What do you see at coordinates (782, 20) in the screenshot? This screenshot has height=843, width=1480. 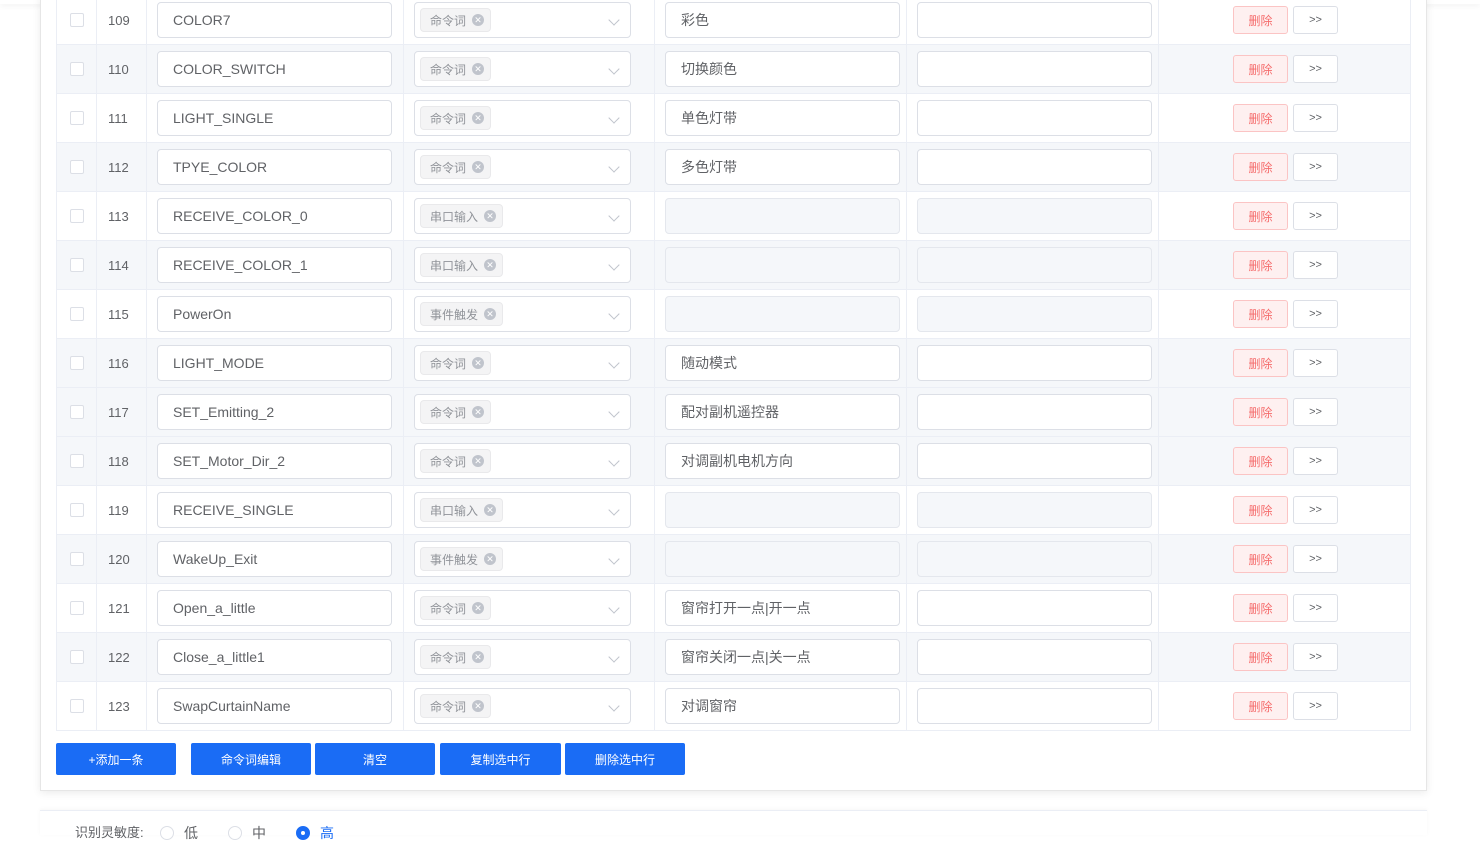 I see `command-input: 彩色` at bounding box center [782, 20].